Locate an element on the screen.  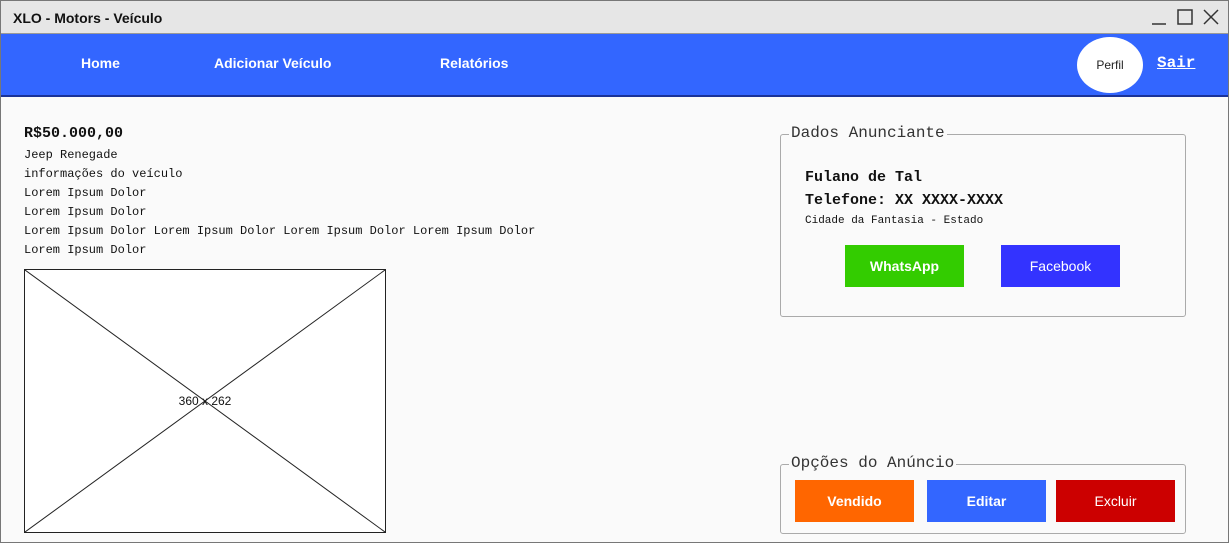
advertiser-name: Fulano de Tal is located at coordinates (864, 177).